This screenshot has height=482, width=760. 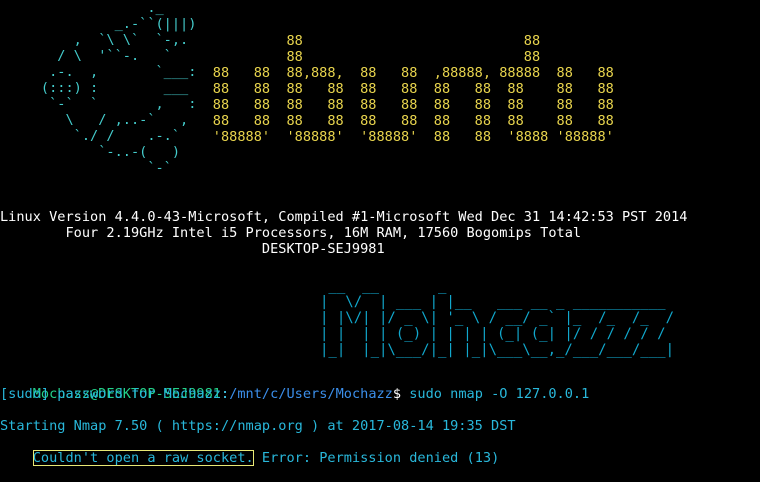 What do you see at coordinates (376, 458) in the screenshot?
I see `error-rest-text: Error: Permission denied (13)` at bounding box center [376, 458].